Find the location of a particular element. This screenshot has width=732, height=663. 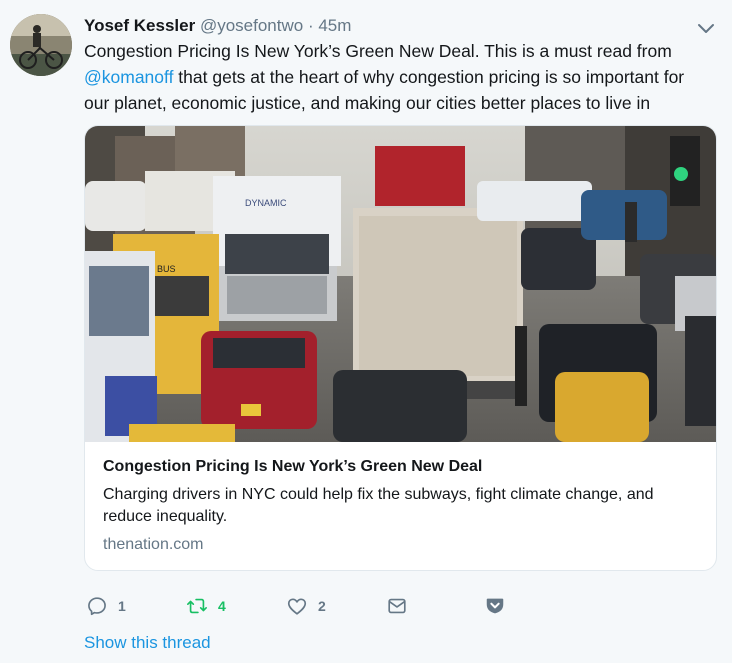

direct-message-button is located at coordinates (397, 606).